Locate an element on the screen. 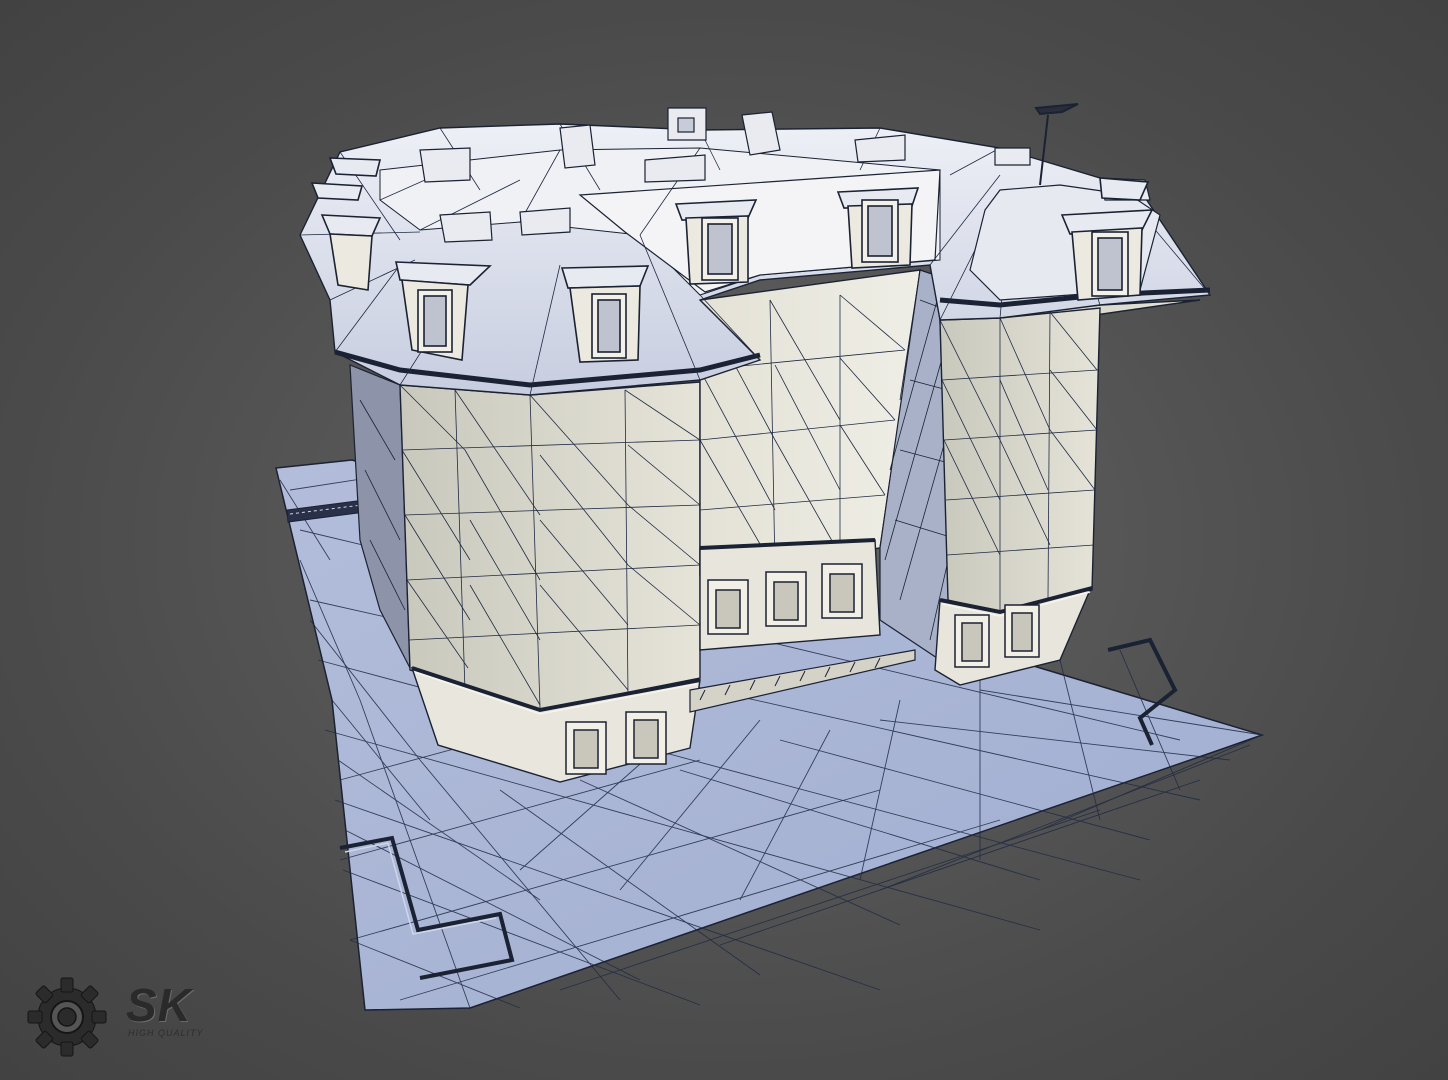 This screenshot has width=1448, height=1080. gear-icon is located at coordinates (67, 1017).